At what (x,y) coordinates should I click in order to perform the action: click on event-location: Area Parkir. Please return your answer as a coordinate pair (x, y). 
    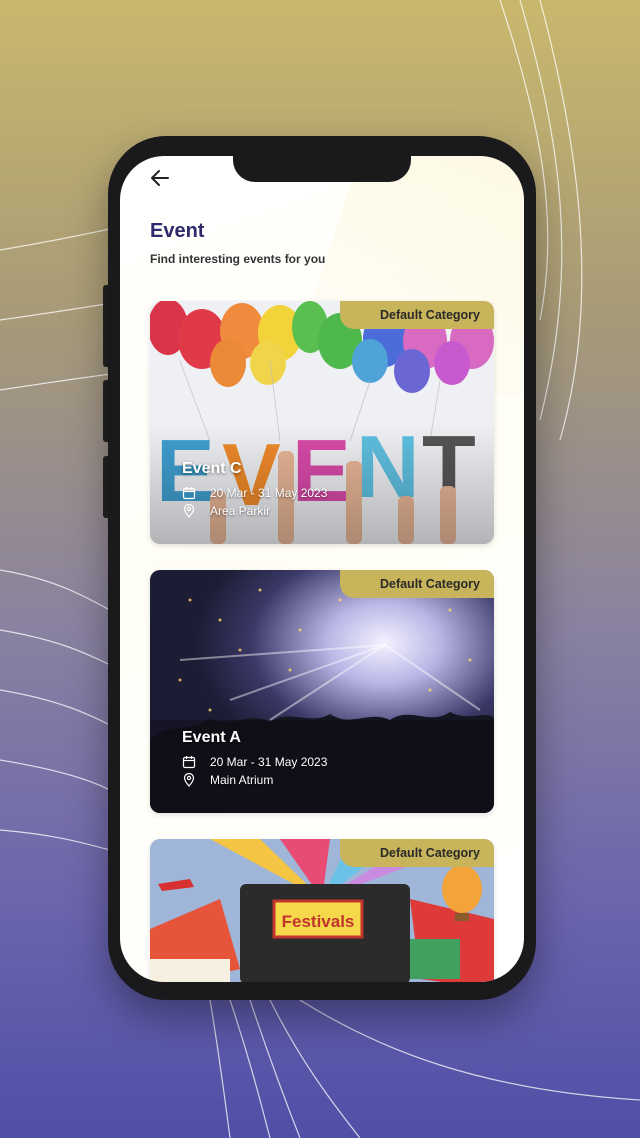
    Looking at the image, I should click on (240, 511).